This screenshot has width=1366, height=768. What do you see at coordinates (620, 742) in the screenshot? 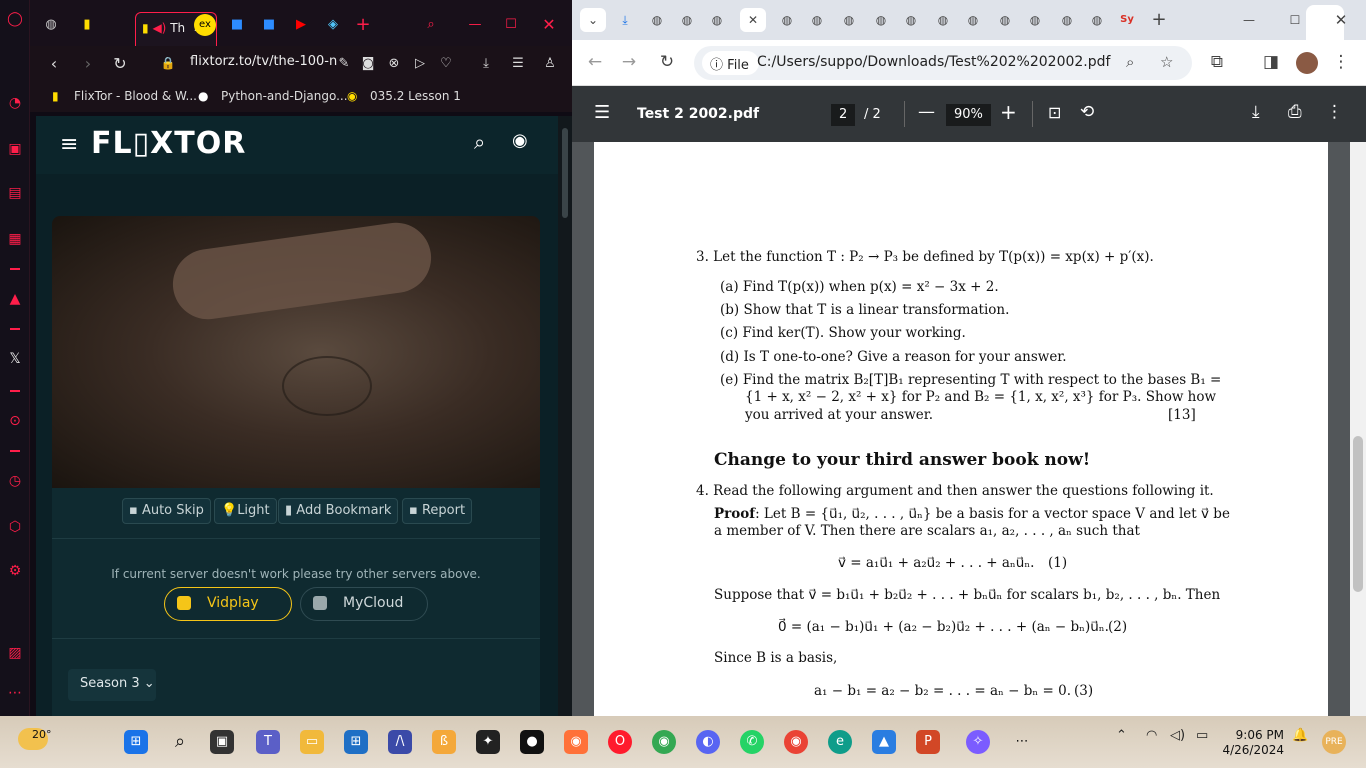
I see `opera-gx-icon: O` at bounding box center [620, 742].